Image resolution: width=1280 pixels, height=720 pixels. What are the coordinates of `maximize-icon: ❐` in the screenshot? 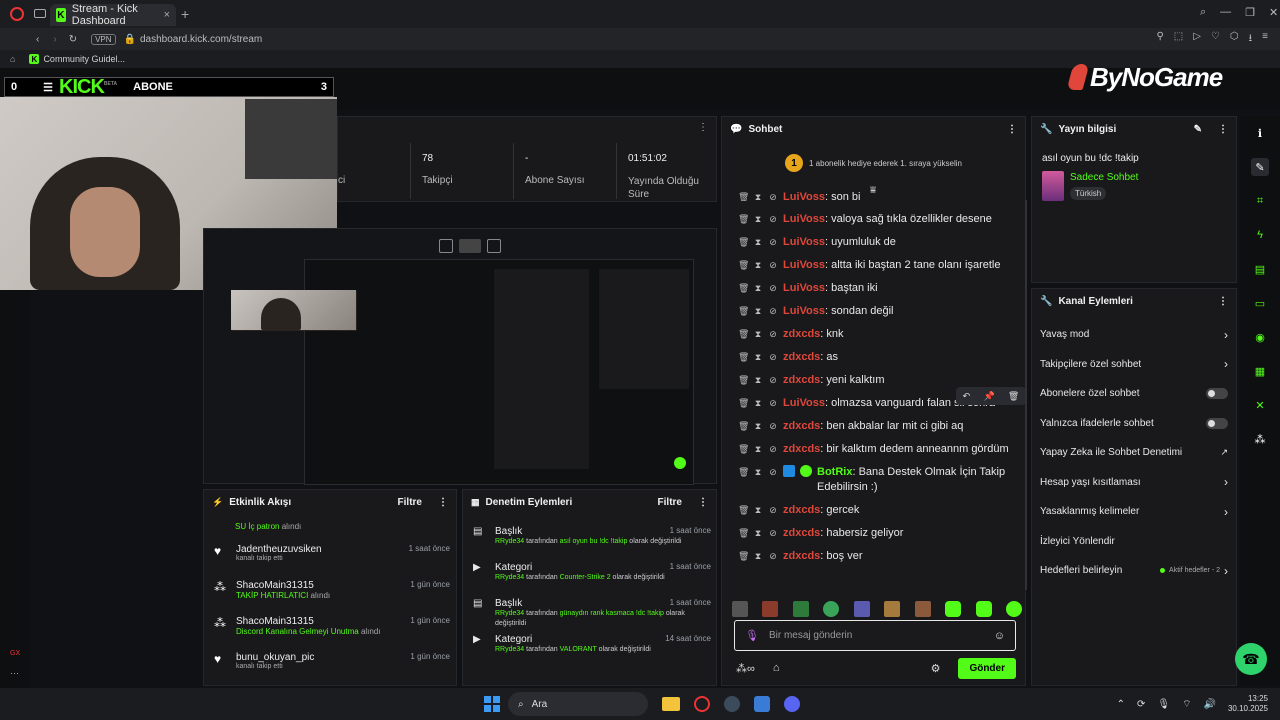 It's located at (1250, 12).